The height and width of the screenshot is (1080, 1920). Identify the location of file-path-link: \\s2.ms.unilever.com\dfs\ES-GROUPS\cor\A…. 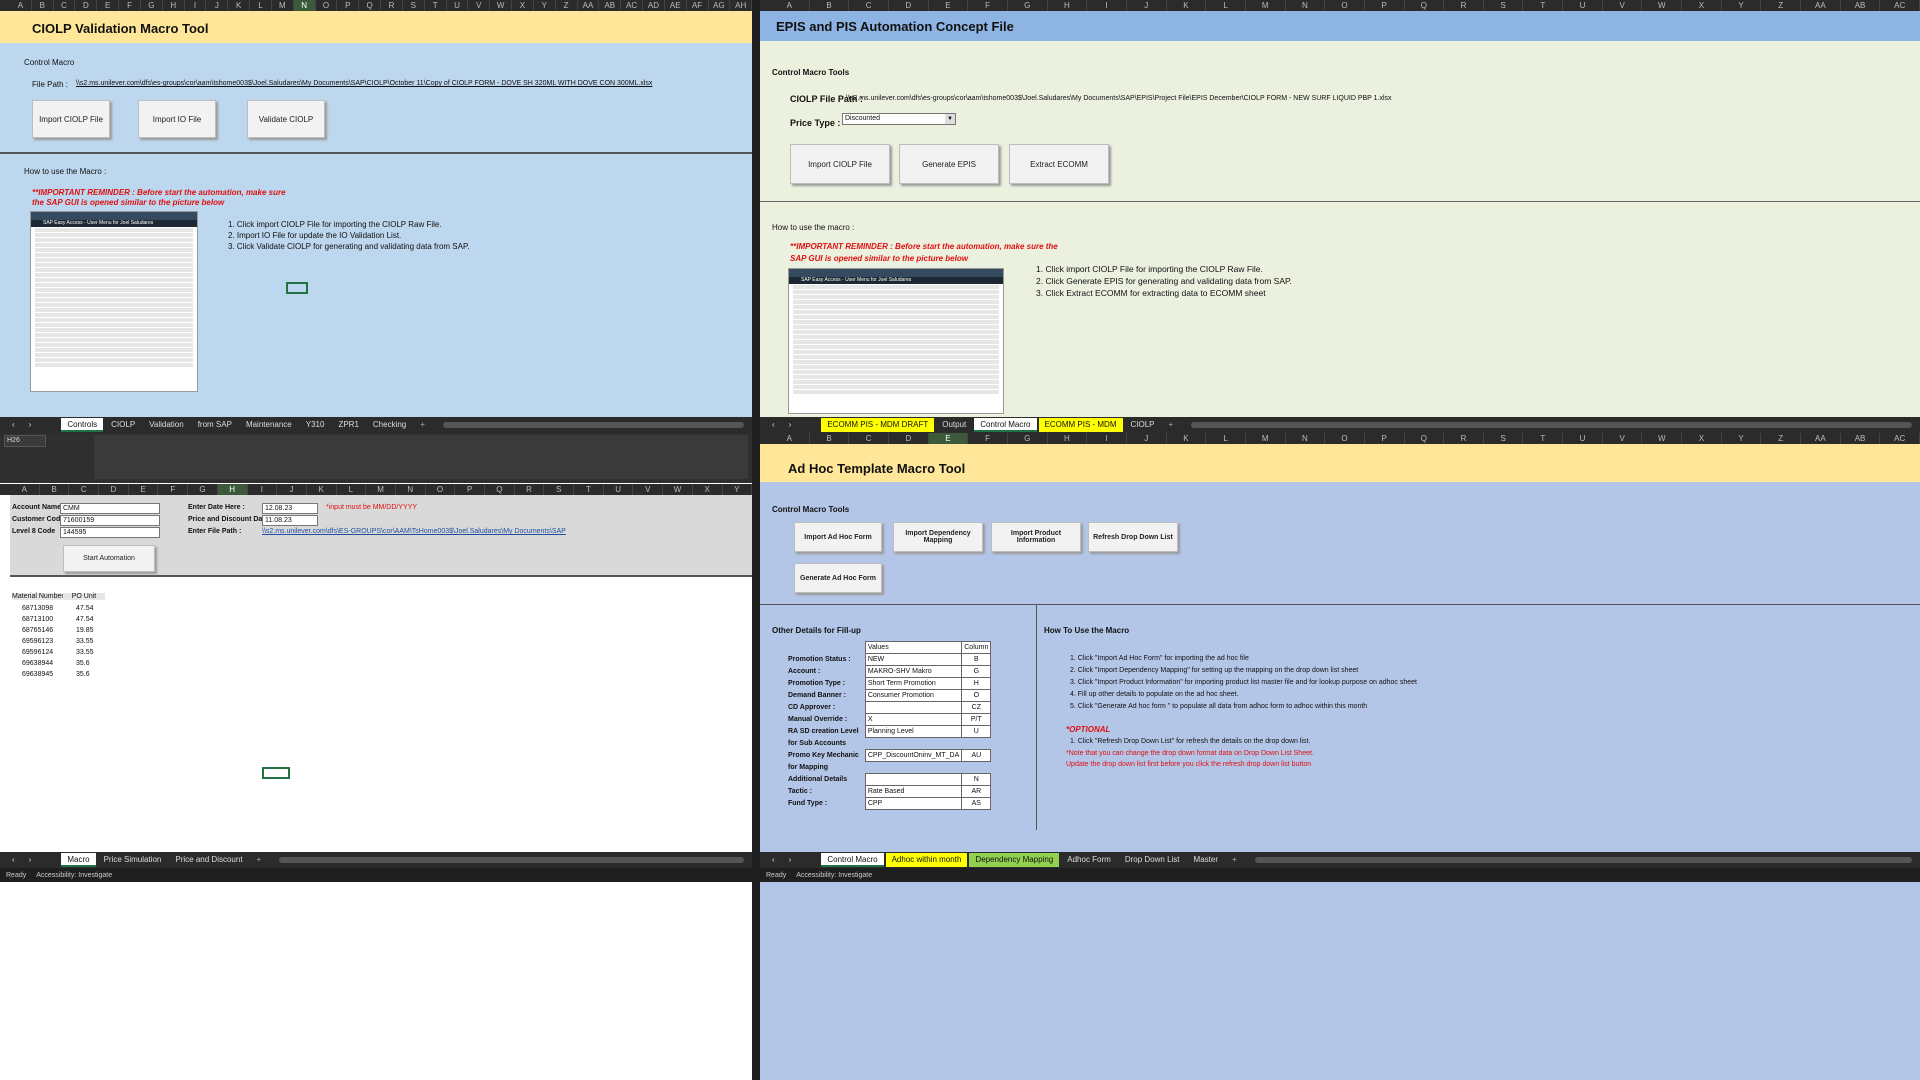
(414, 531).